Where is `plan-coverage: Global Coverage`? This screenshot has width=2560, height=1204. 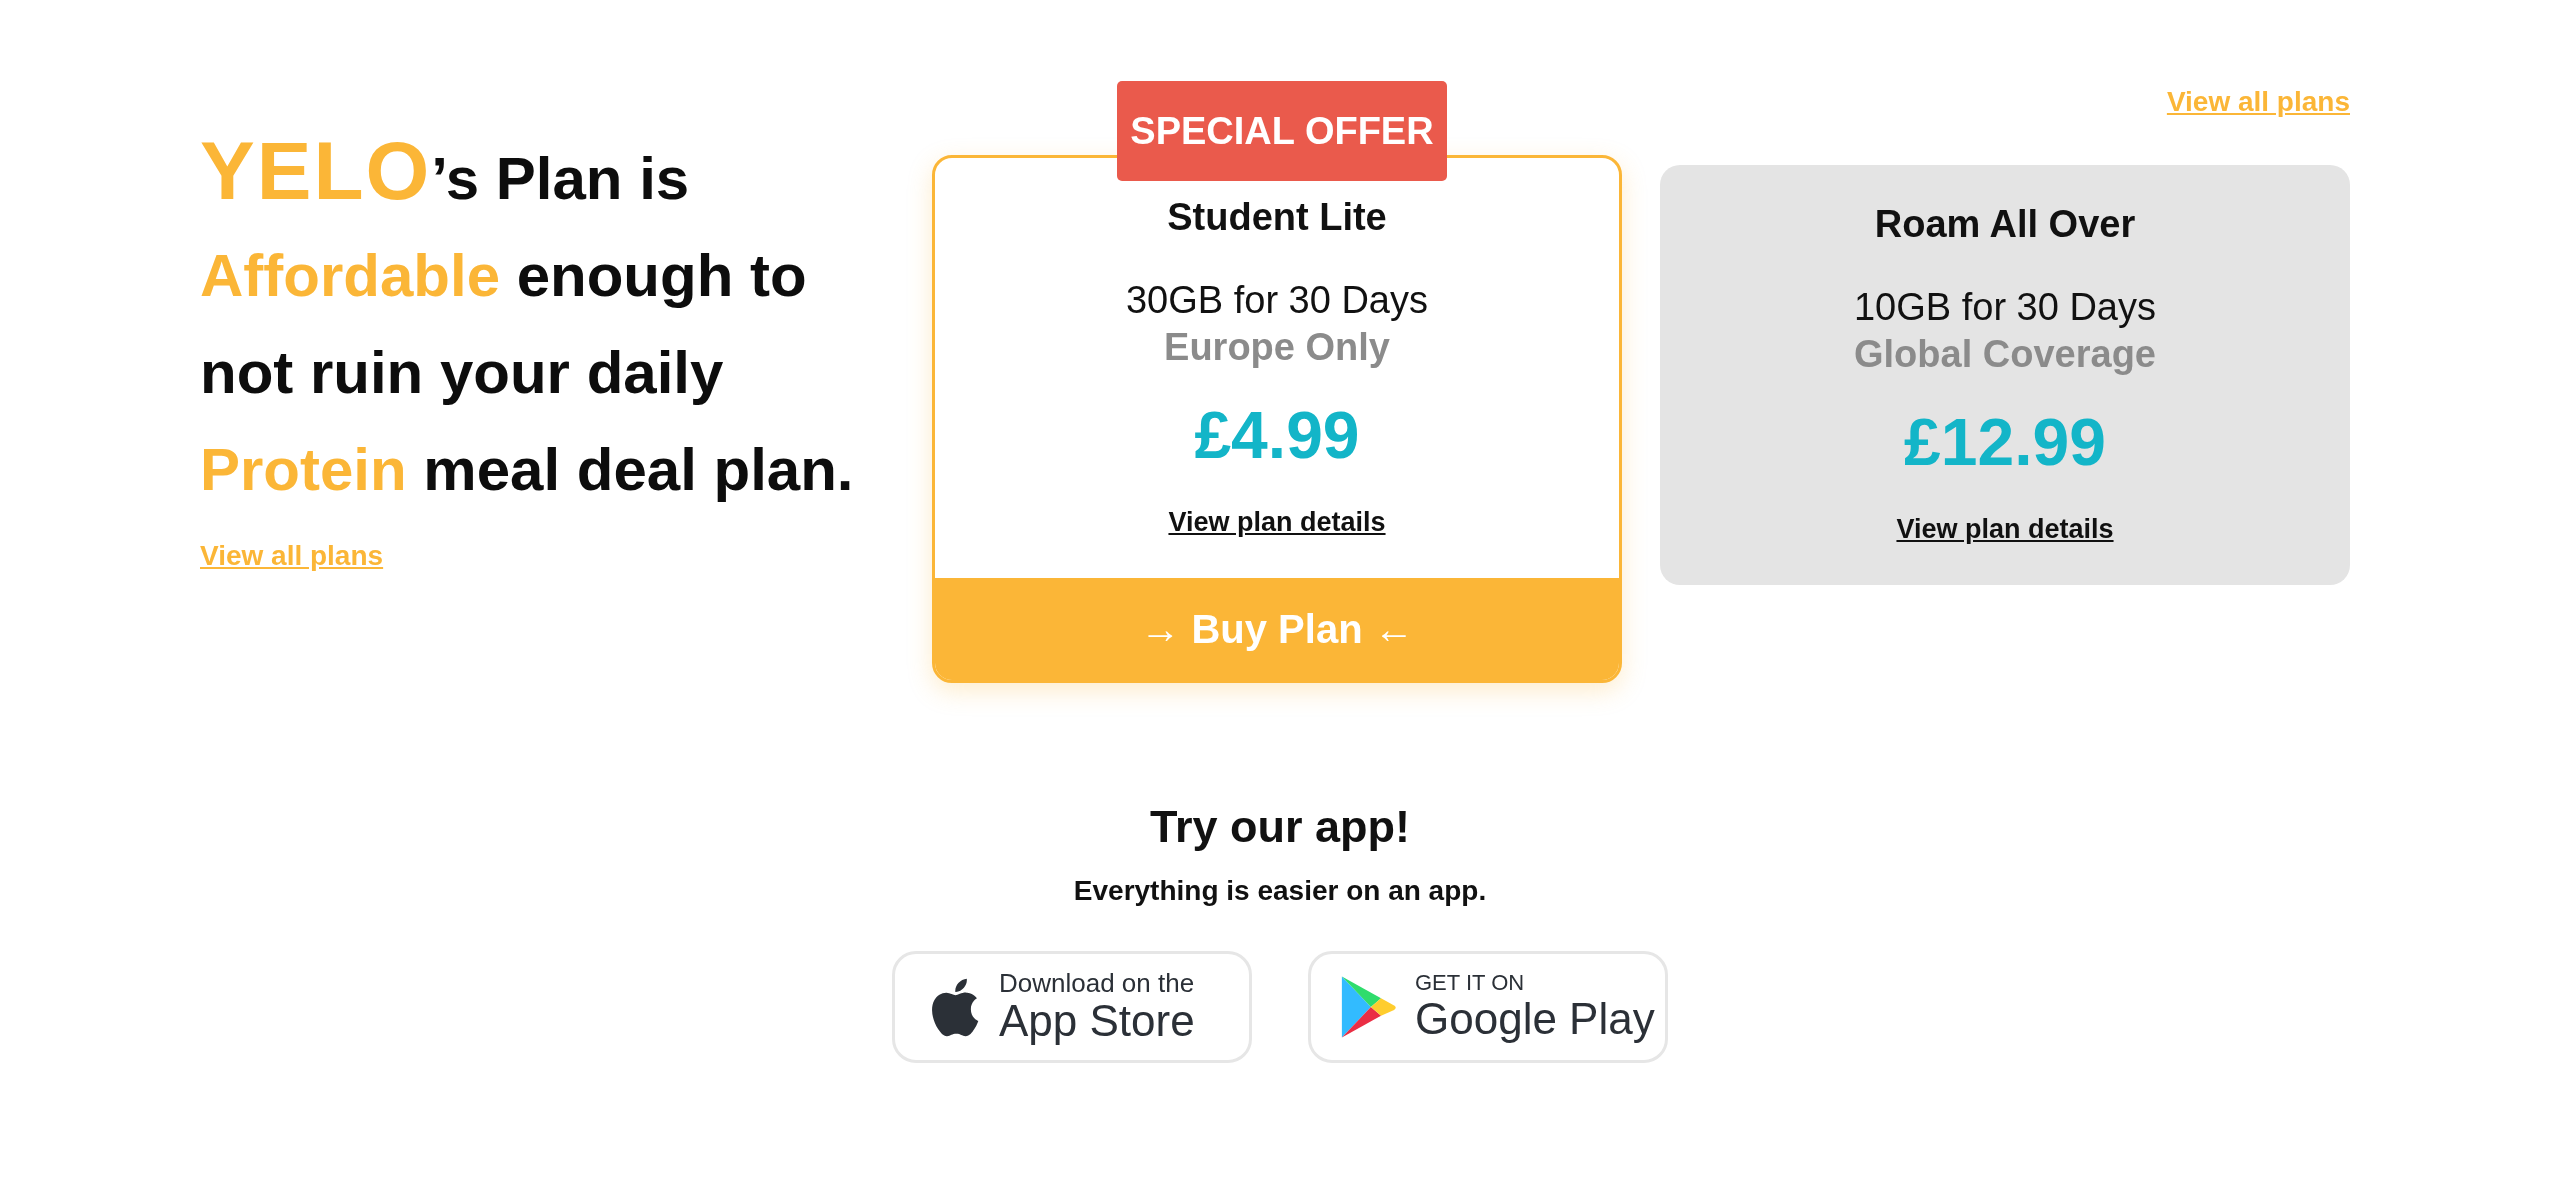
plan-coverage: Global Coverage is located at coordinates (2005, 354).